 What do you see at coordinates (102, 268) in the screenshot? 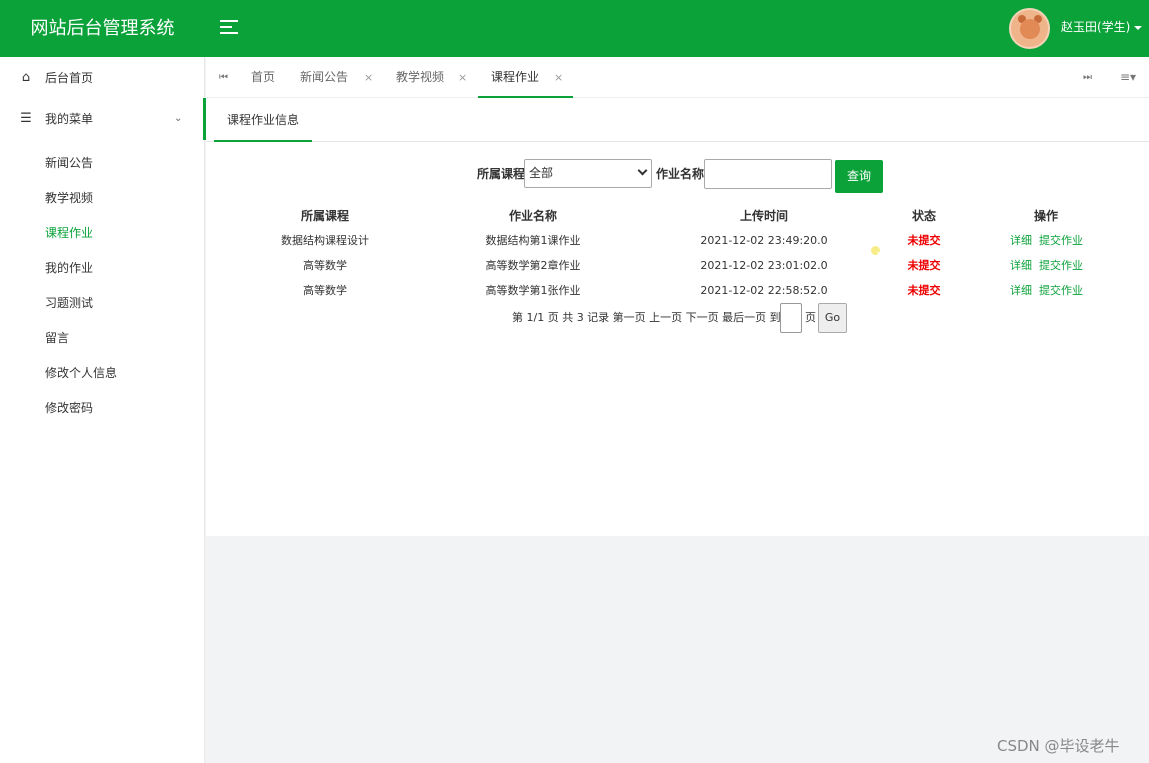
I see `sidebar-item-my-homework: 我的作业` at bounding box center [102, 268].